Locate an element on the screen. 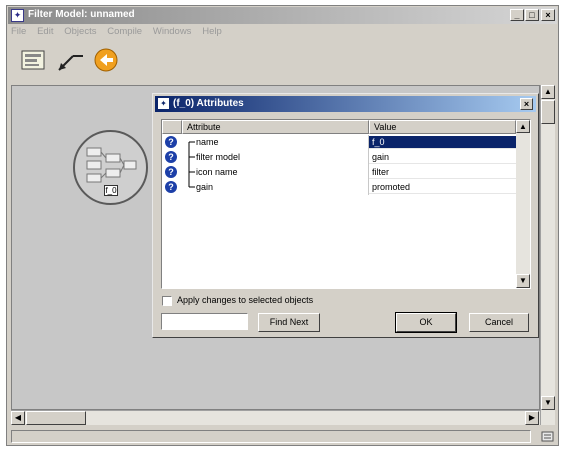  minimize-button: _ is located at coordinates (517, 15).